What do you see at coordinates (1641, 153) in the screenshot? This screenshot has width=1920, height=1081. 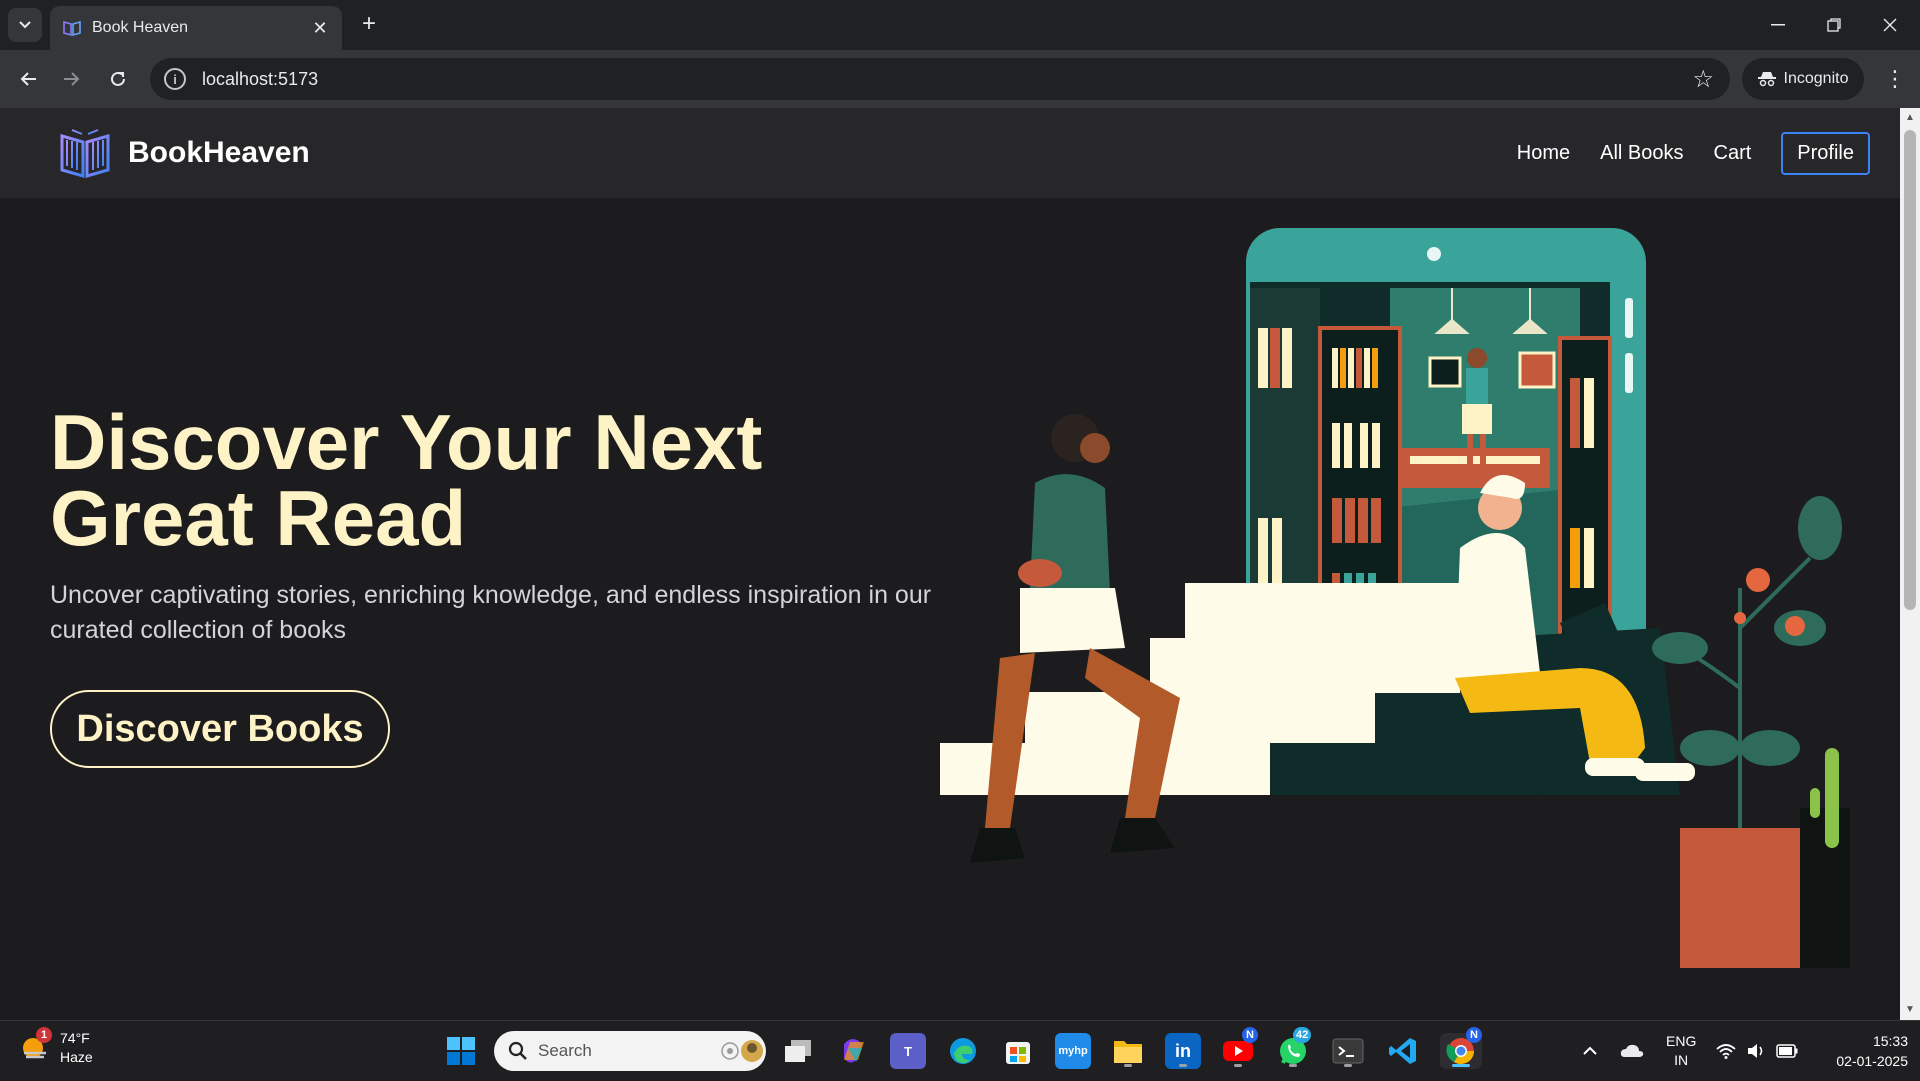 I see `nav-link-all-books: All Books` at bounding box center [1641, 153].